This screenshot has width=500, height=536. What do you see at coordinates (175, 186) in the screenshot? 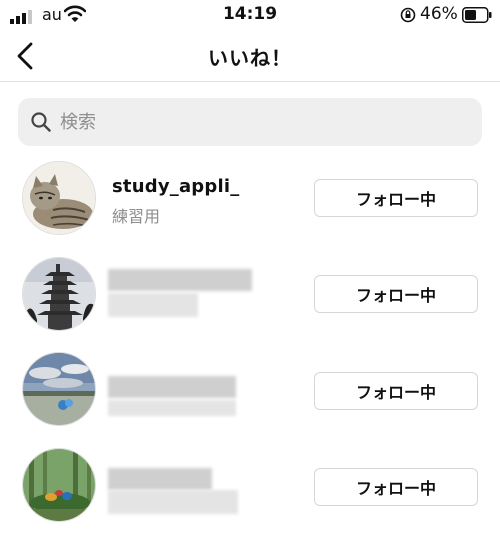
I see `username: study_appli_` at bounding box center [175, 186].